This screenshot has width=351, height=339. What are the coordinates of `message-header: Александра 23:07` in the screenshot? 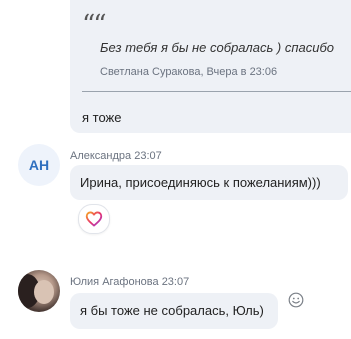 It's located at (116, 156).